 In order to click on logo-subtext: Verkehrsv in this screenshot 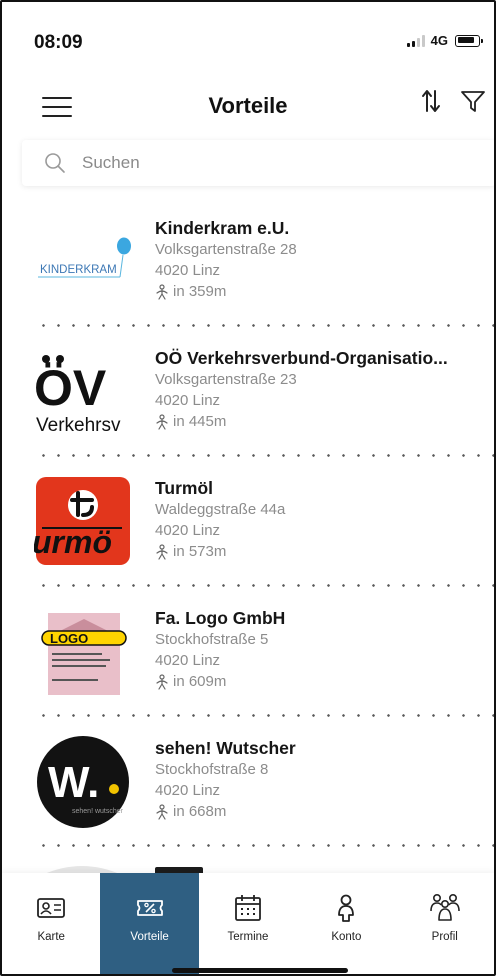, I will do `click(78, 425)`.